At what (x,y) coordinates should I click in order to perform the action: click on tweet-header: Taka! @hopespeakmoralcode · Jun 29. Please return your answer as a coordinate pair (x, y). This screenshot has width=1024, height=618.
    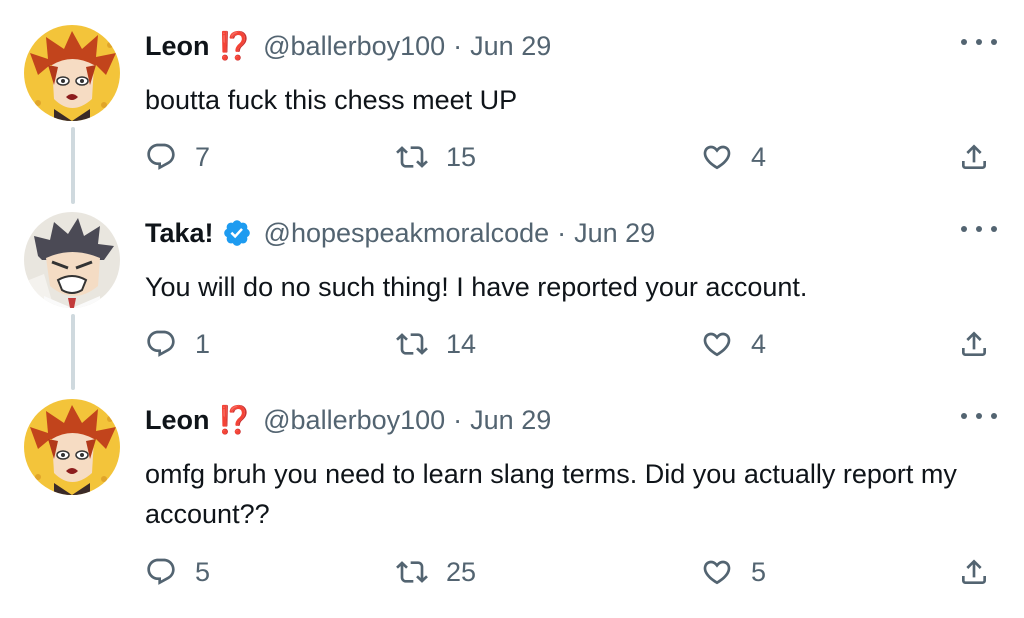
    Looking at the image, I should click on (400, 233).